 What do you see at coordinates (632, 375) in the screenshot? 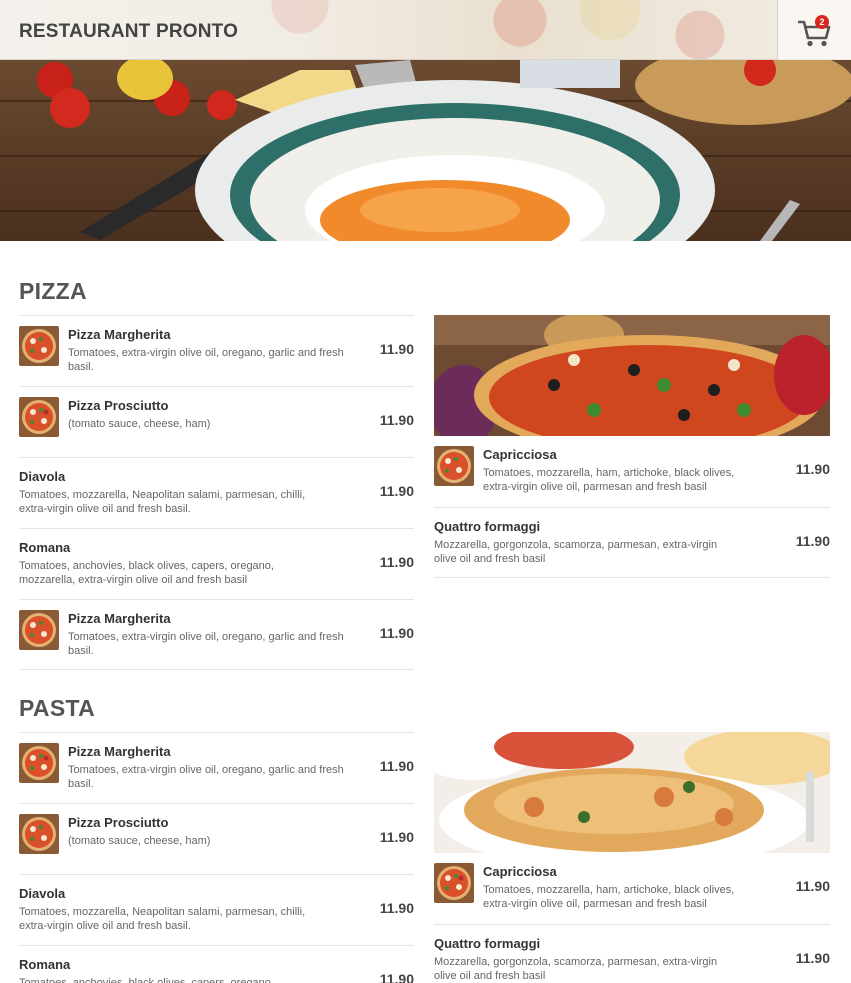
I see `pizza-section-photo` at bounding box center [632, 375].